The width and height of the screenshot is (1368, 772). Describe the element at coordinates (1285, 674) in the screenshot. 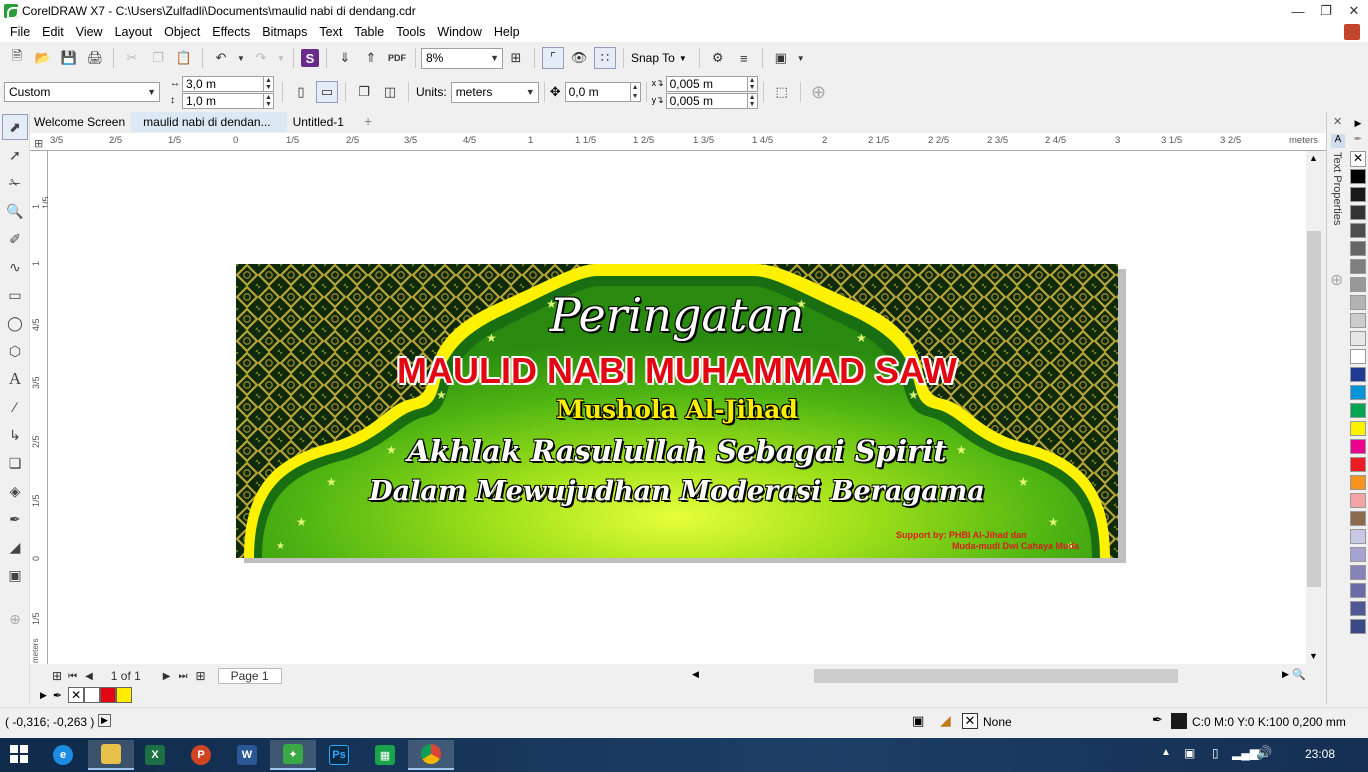

I see `scroll-right-icon: ▶` at that location.